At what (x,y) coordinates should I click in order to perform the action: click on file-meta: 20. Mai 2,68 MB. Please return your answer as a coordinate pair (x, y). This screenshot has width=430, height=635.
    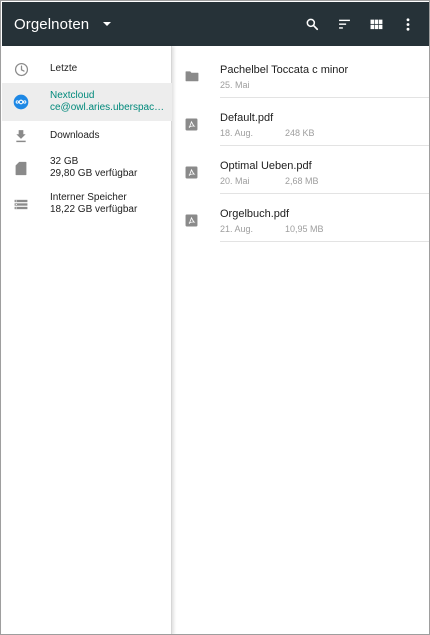
    Looking at the image, I should click on (269, 181).